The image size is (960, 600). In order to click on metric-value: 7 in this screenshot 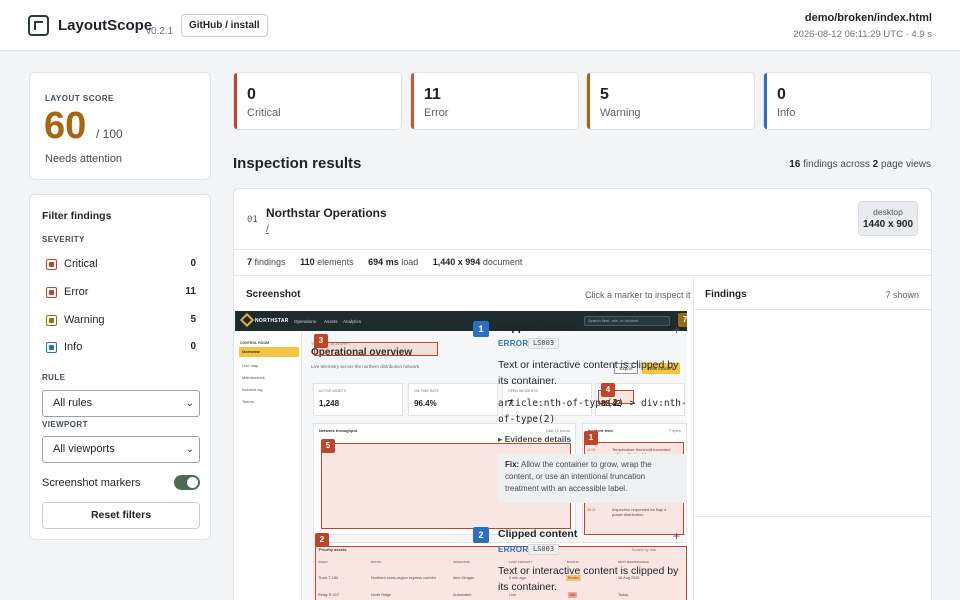, I will do `click(250, 262)`.